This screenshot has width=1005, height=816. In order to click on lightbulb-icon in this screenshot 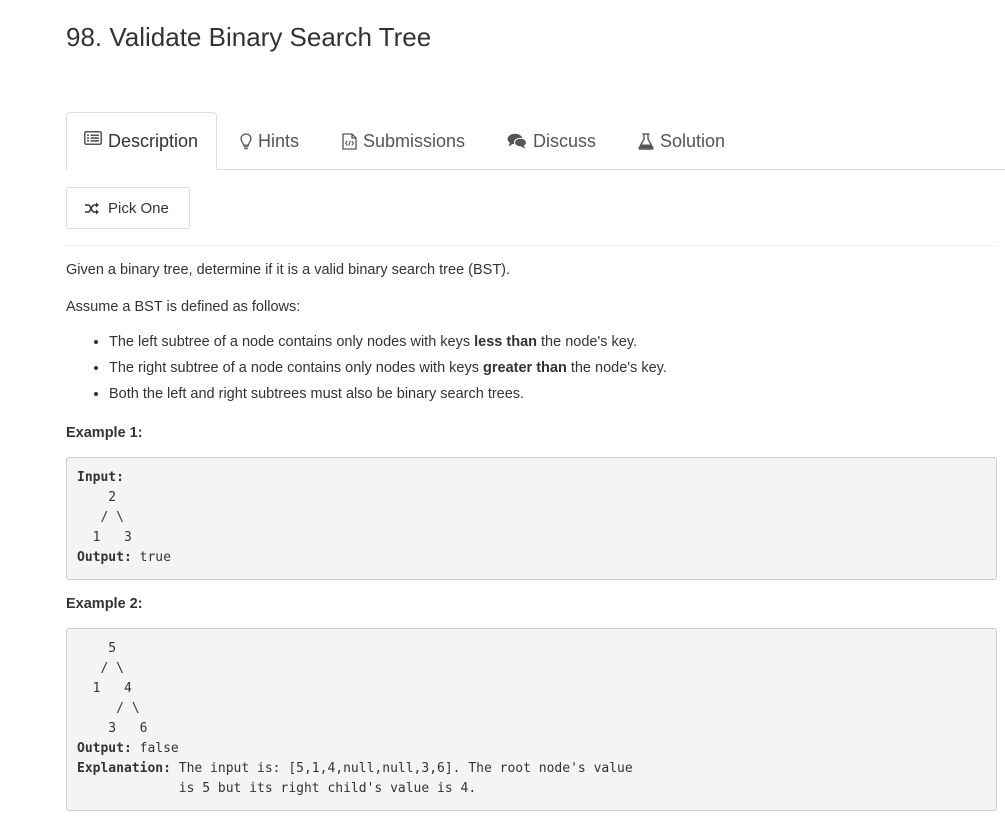, I will do `click(246, 141)`.